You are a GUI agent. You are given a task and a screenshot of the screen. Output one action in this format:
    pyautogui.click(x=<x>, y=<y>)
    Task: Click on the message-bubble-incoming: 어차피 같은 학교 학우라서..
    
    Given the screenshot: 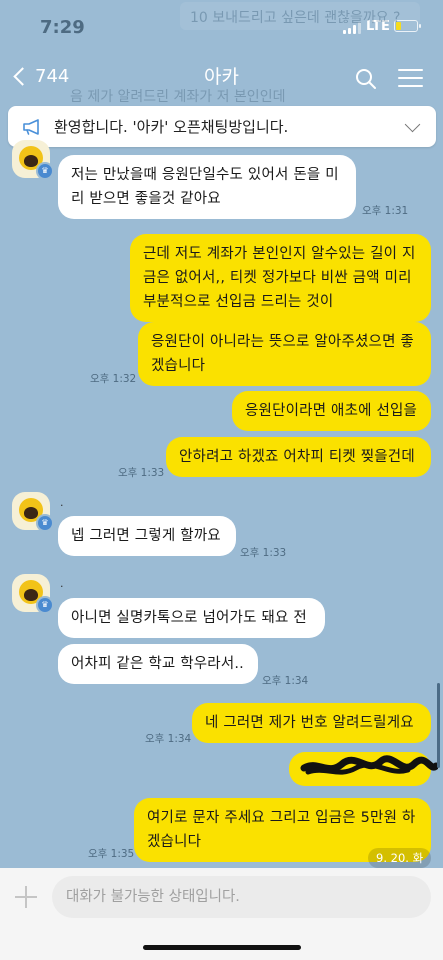 What is the action you would take?
    pyautogui.click(x=158, y=664)
    